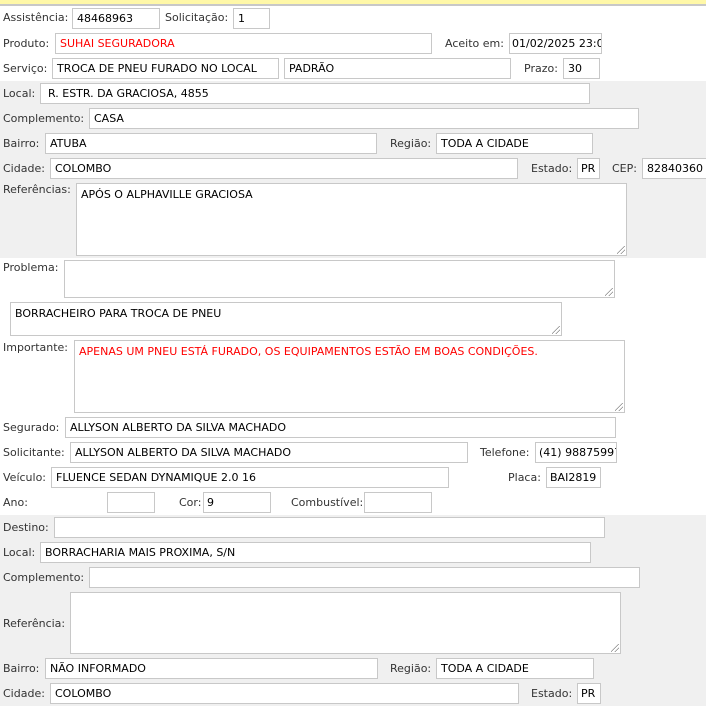 This screenshot has width=706, height=706. What do you see at coordinates (44, 118) in the screenshot?
I see `complemento-label: Complemento:` at bounding box center [44, 118].